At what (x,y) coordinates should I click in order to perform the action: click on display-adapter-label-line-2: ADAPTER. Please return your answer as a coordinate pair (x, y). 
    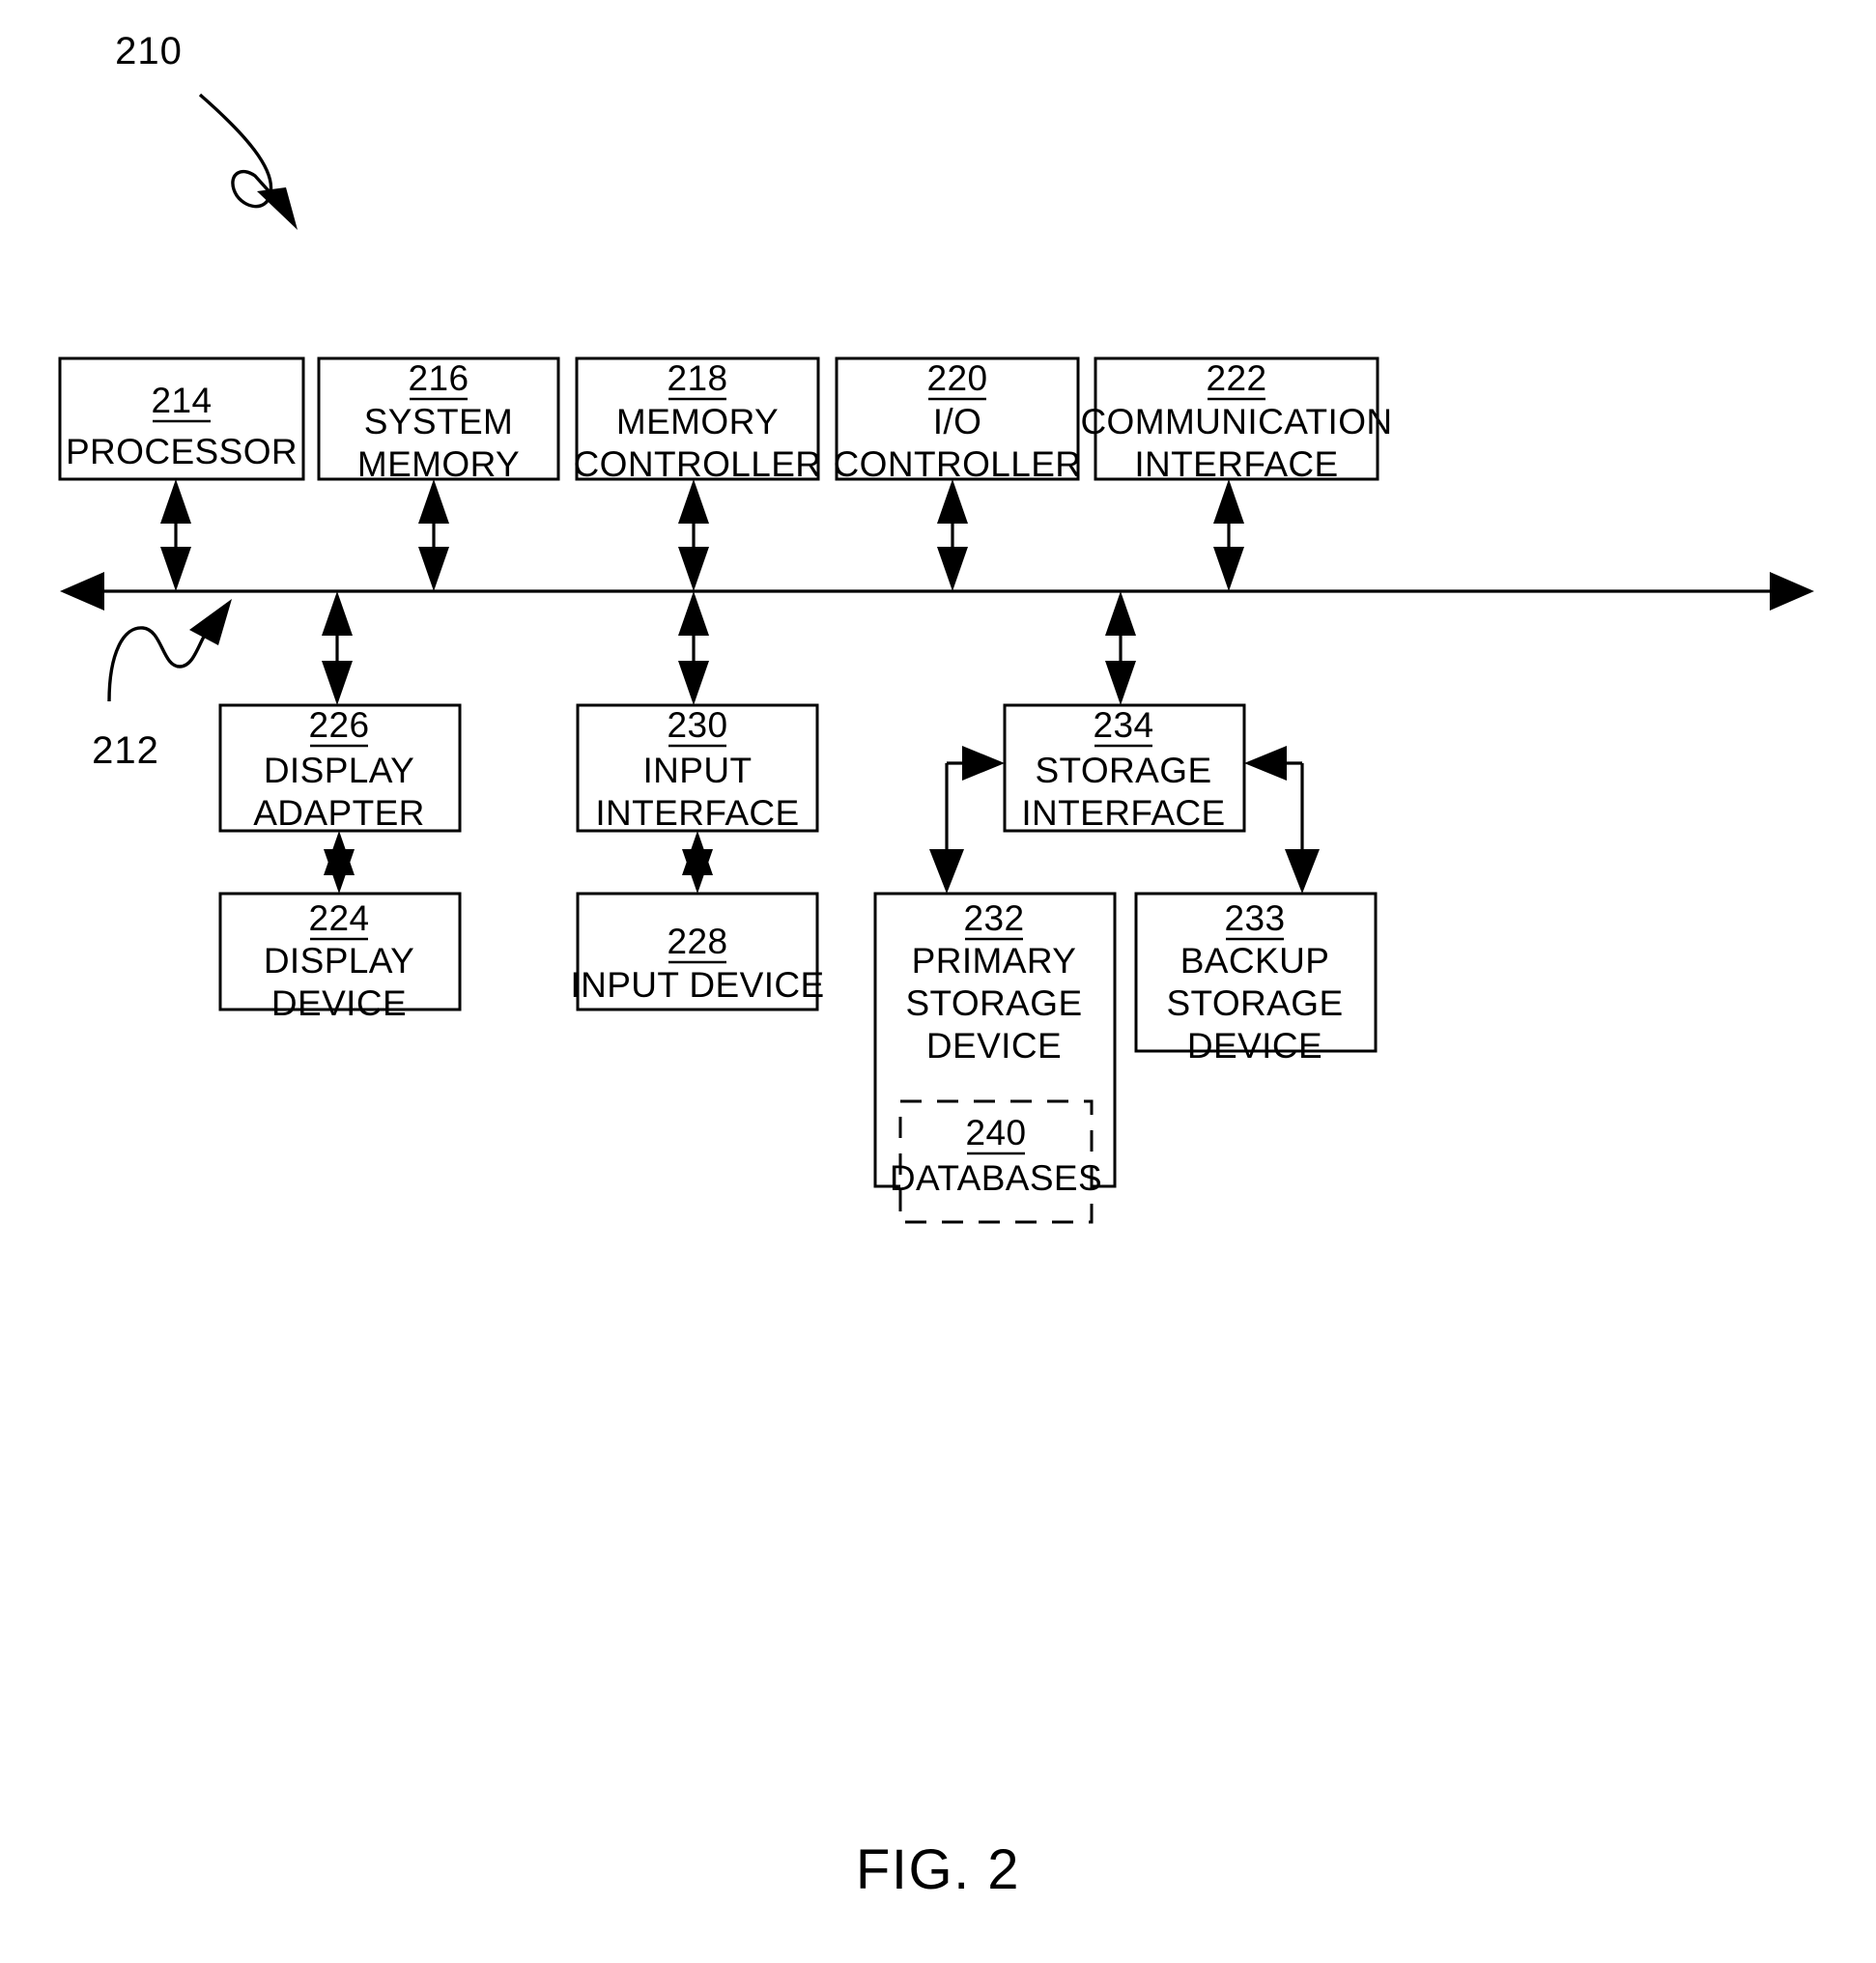
    Looking at the image, I should click on (339, 813).